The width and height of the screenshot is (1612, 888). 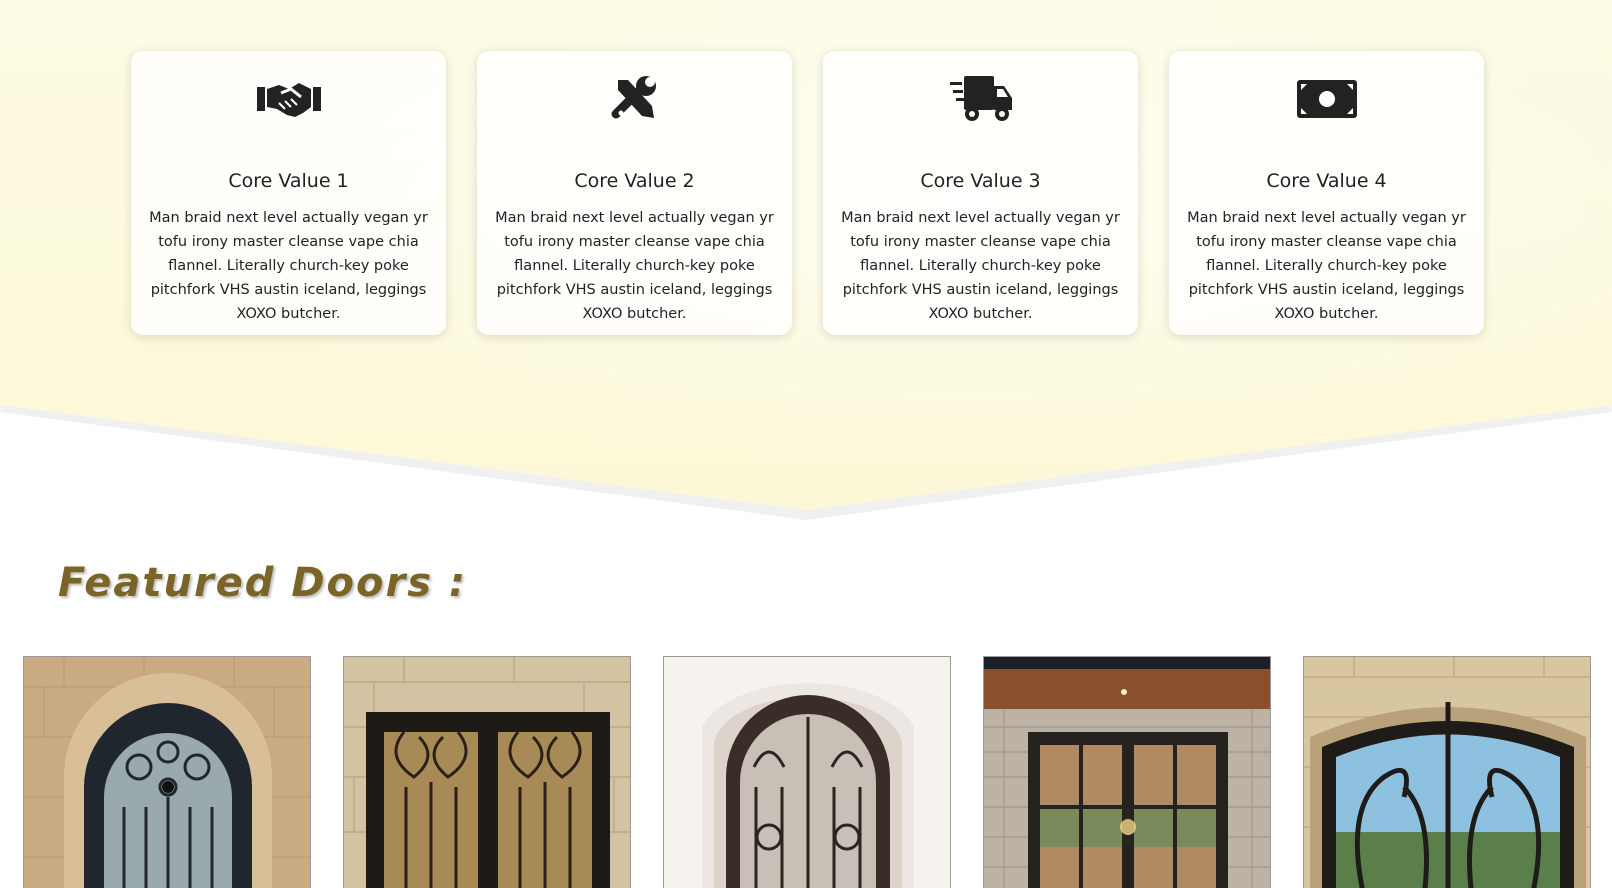 What do you see at coordinates (1326, 181) in the screenshot?
I see `core-value-title: Core Value 4` at bounding box center [1326, 181].